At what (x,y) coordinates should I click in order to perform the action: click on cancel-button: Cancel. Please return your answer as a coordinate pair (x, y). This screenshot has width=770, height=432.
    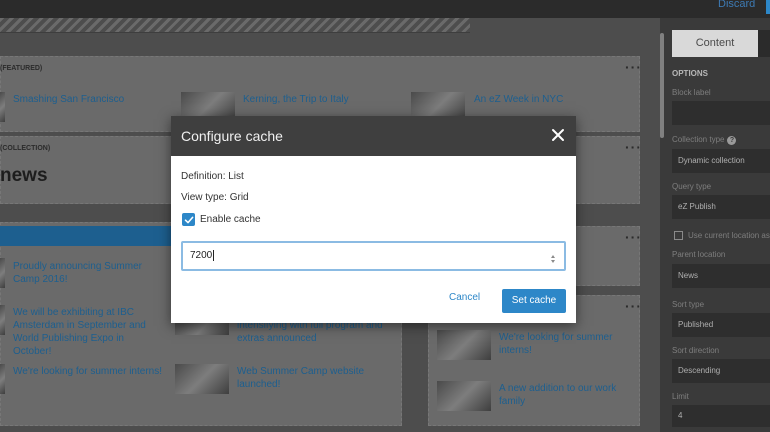
    Looking at the image, I should click on (464, 297).